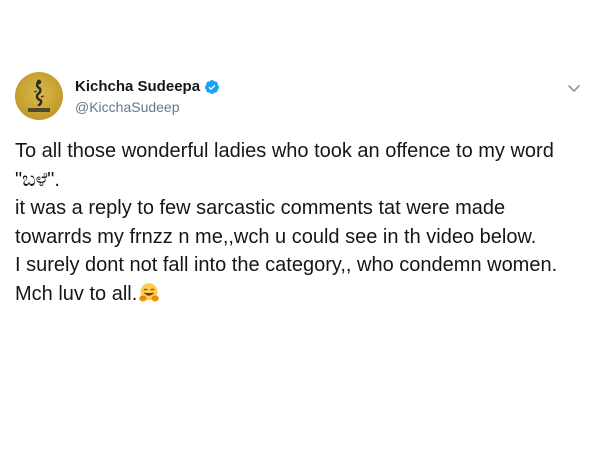 The height and width of the screenshot is (450, 600). I want to click on avatar-emblem-icon, so click(39, 95).